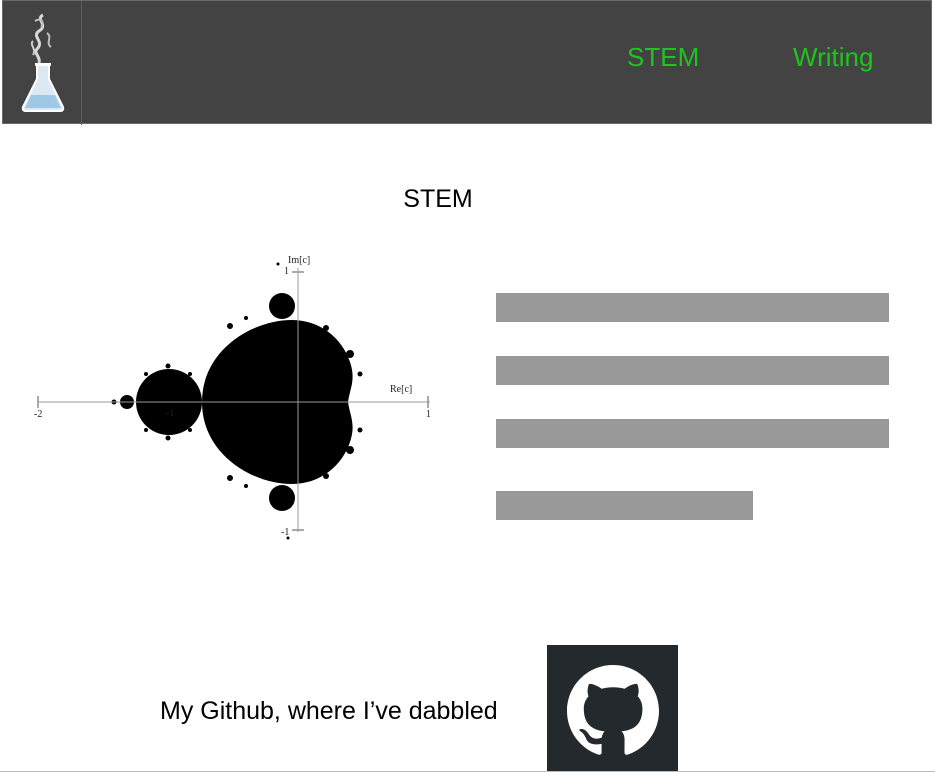 Image resolution: width=935 pixels, height=772 pixels. What do you see at coordinates (663, 57) in the screenshot?
I see `nav-link-stem: STEM` at bounding box center [663, 57].